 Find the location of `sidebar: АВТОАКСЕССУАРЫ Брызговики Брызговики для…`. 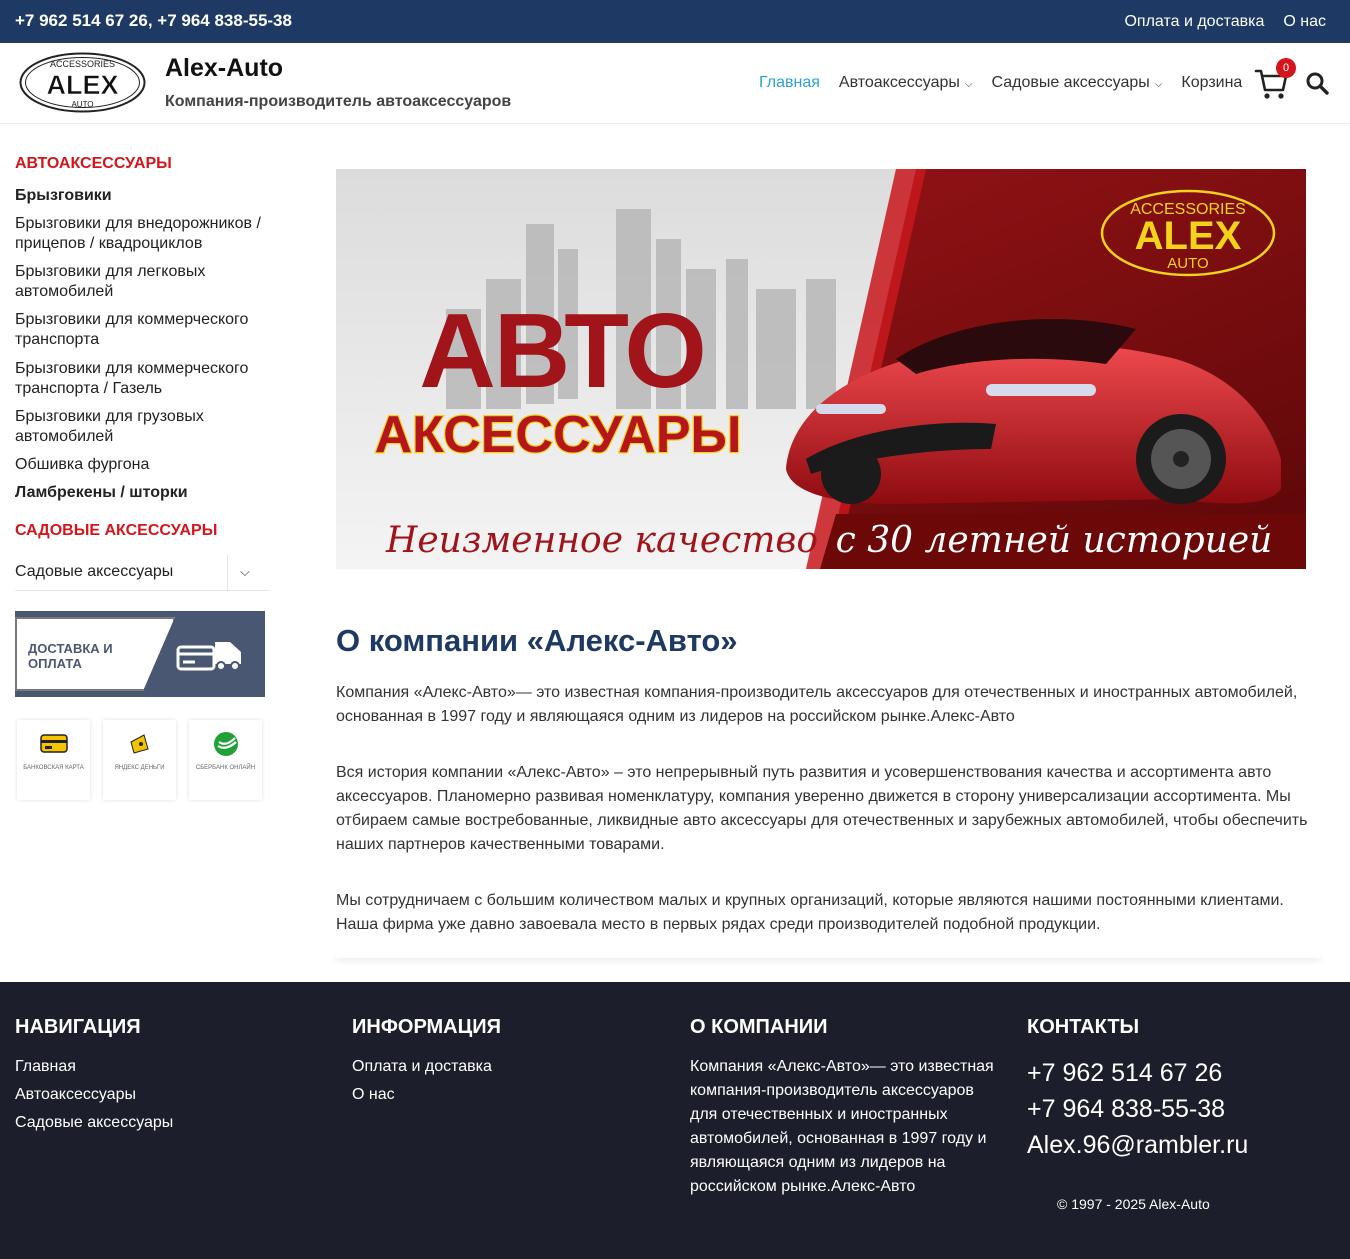

sidebar: АВТОАКСЕССУАРЫ Брызговики Брызговики для… is located at coordinates (145, 347).